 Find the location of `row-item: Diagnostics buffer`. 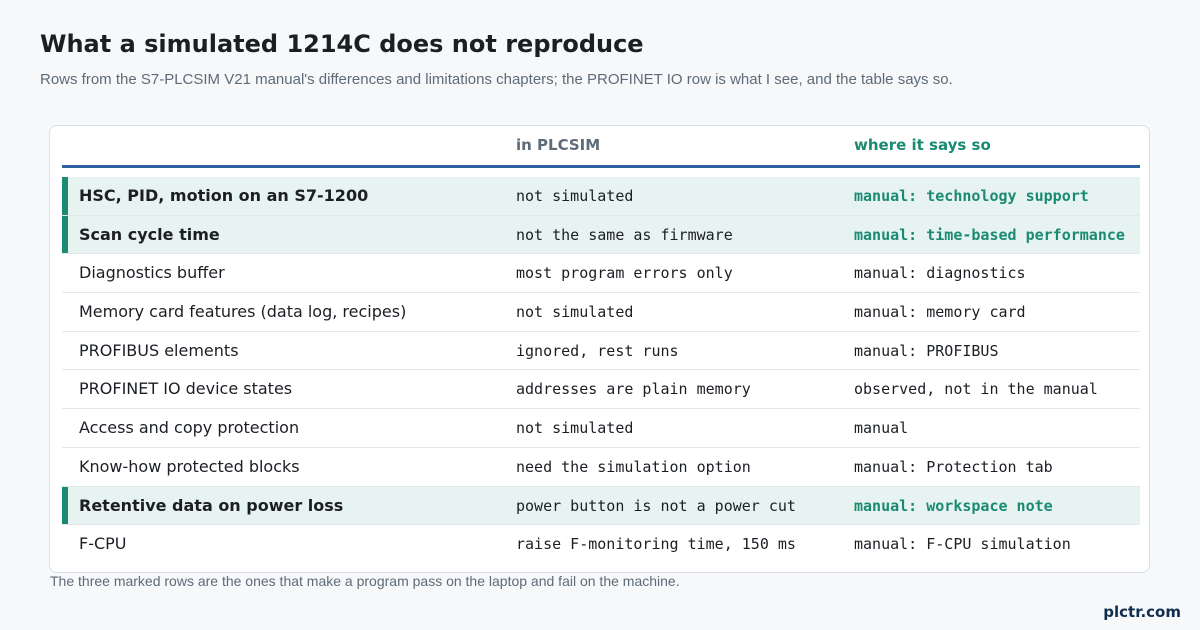

row-item: Diagnostics buffer is located at coordinates (152, 273).